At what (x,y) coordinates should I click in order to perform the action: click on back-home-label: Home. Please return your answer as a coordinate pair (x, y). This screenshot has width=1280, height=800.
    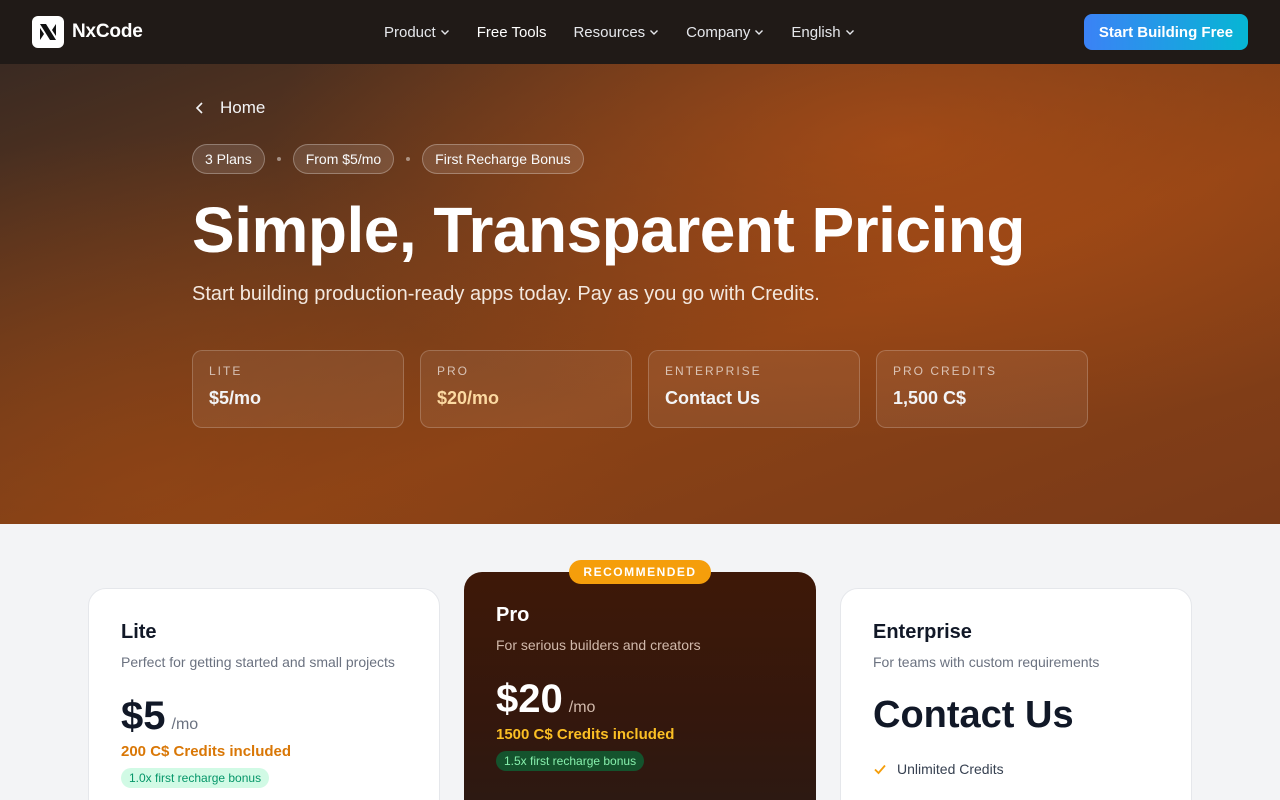
    Looking at the image, I should click on (243, 107).